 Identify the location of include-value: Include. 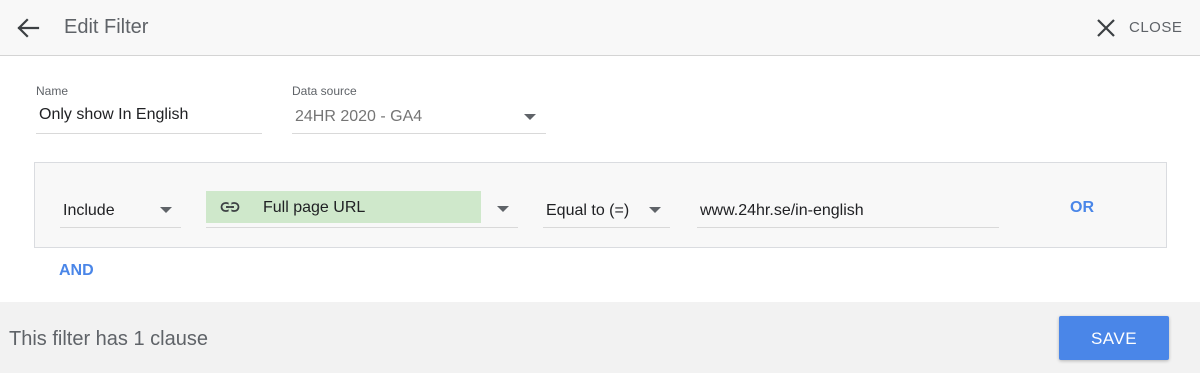
(89, 210).